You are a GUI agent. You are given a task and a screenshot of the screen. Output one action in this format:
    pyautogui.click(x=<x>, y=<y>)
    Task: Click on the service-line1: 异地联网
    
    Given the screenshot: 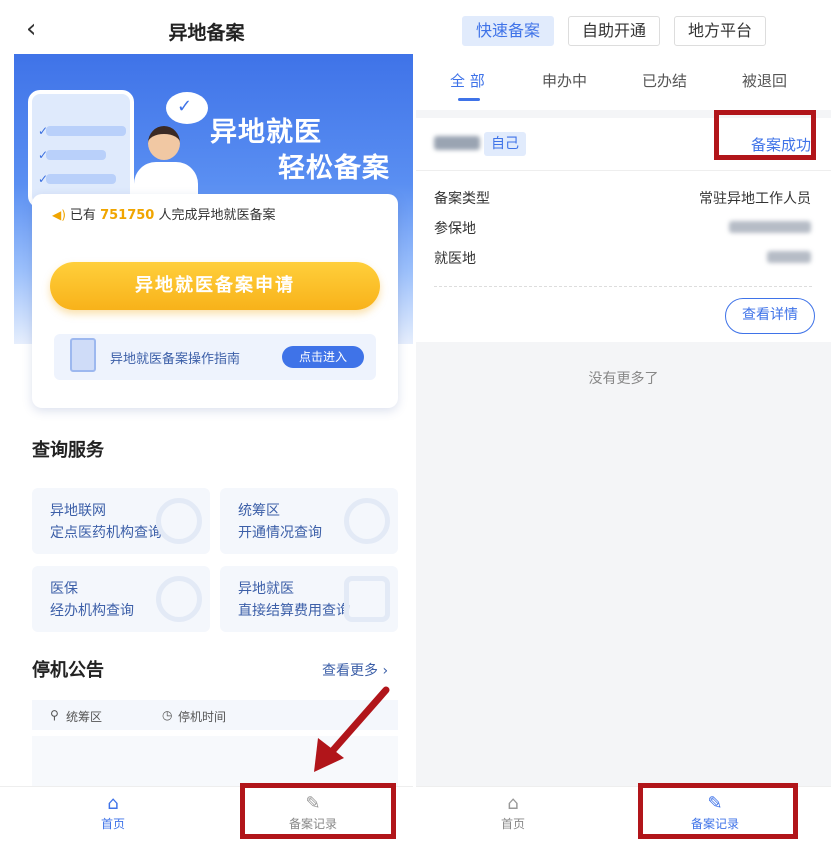 What is the action you would take?
    pyautogui.click(x=78, y=511)
    